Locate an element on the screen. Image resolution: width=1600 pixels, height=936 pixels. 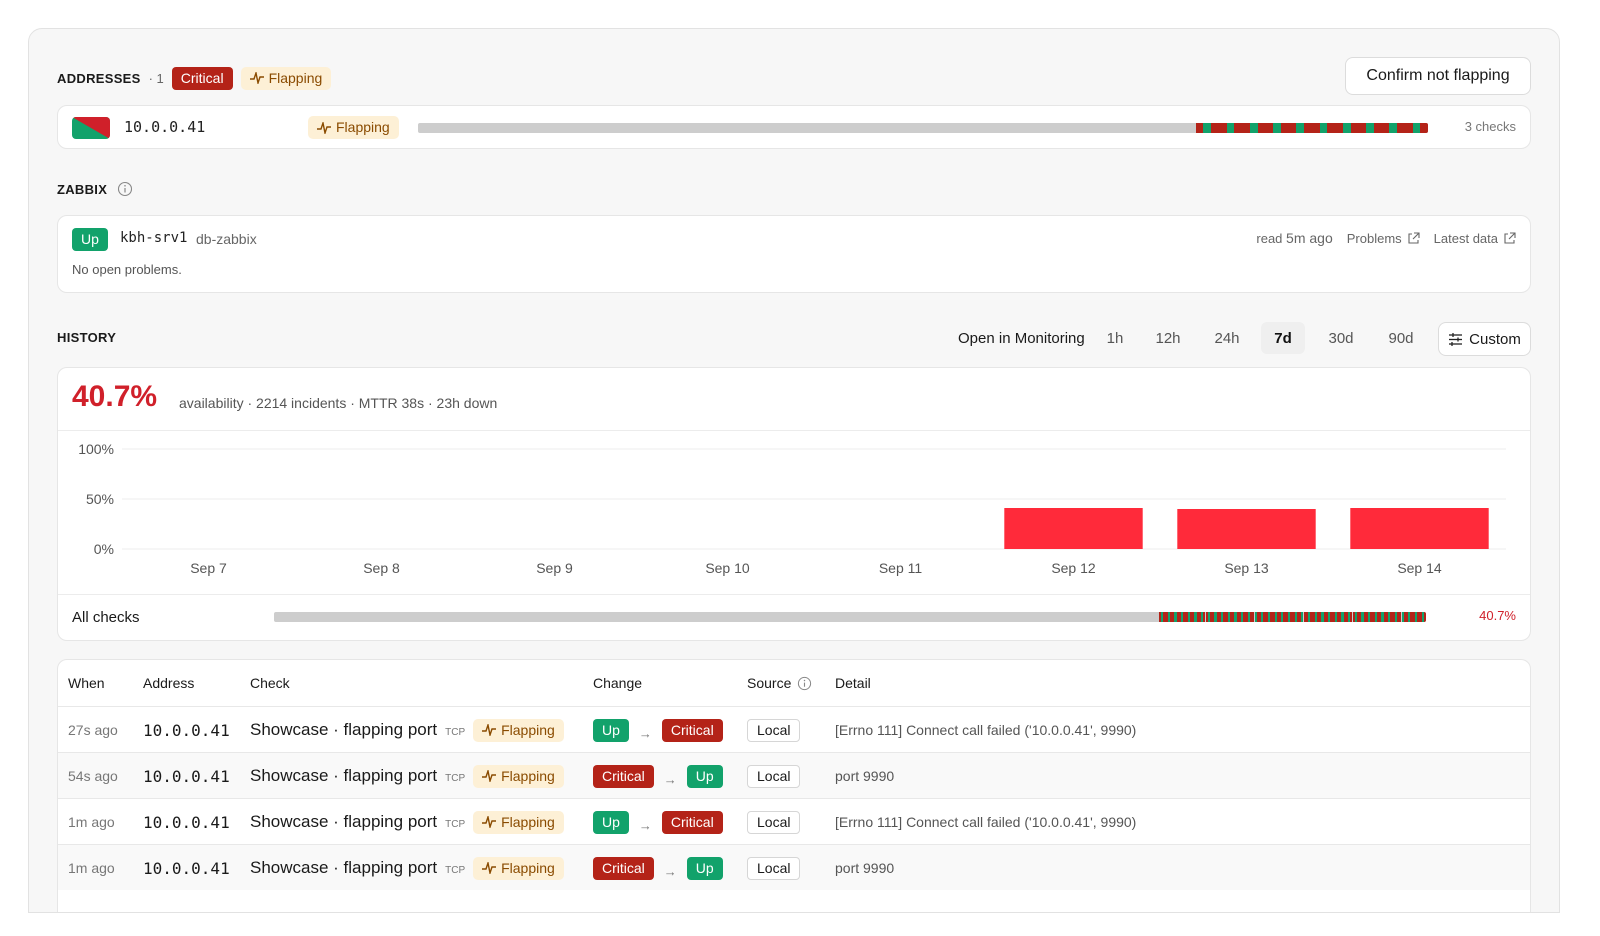
row-detail: port 9990 is located at coordinates (865, 776).